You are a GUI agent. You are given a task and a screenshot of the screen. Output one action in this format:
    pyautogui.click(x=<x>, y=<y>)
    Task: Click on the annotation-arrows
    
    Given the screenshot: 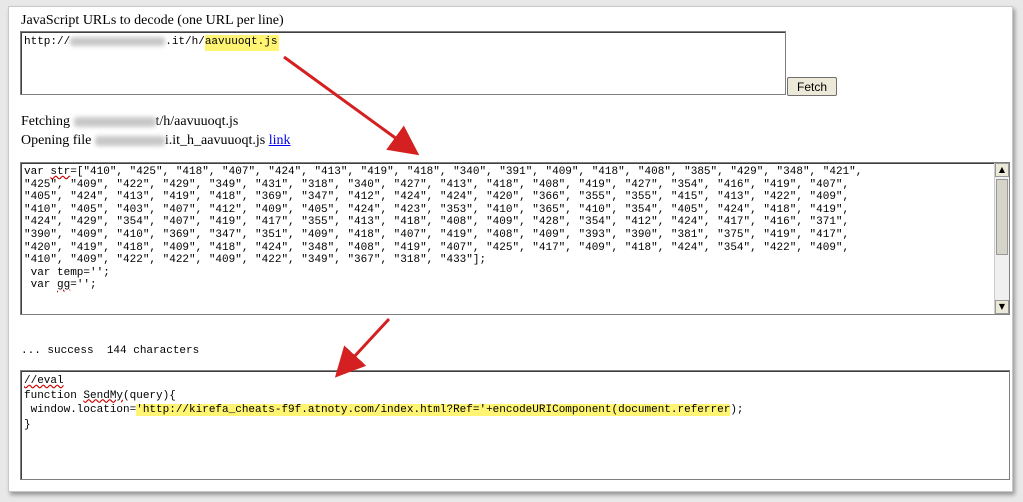 What is the action you would take?
    pyautogui.click(x=351, y=216)
    